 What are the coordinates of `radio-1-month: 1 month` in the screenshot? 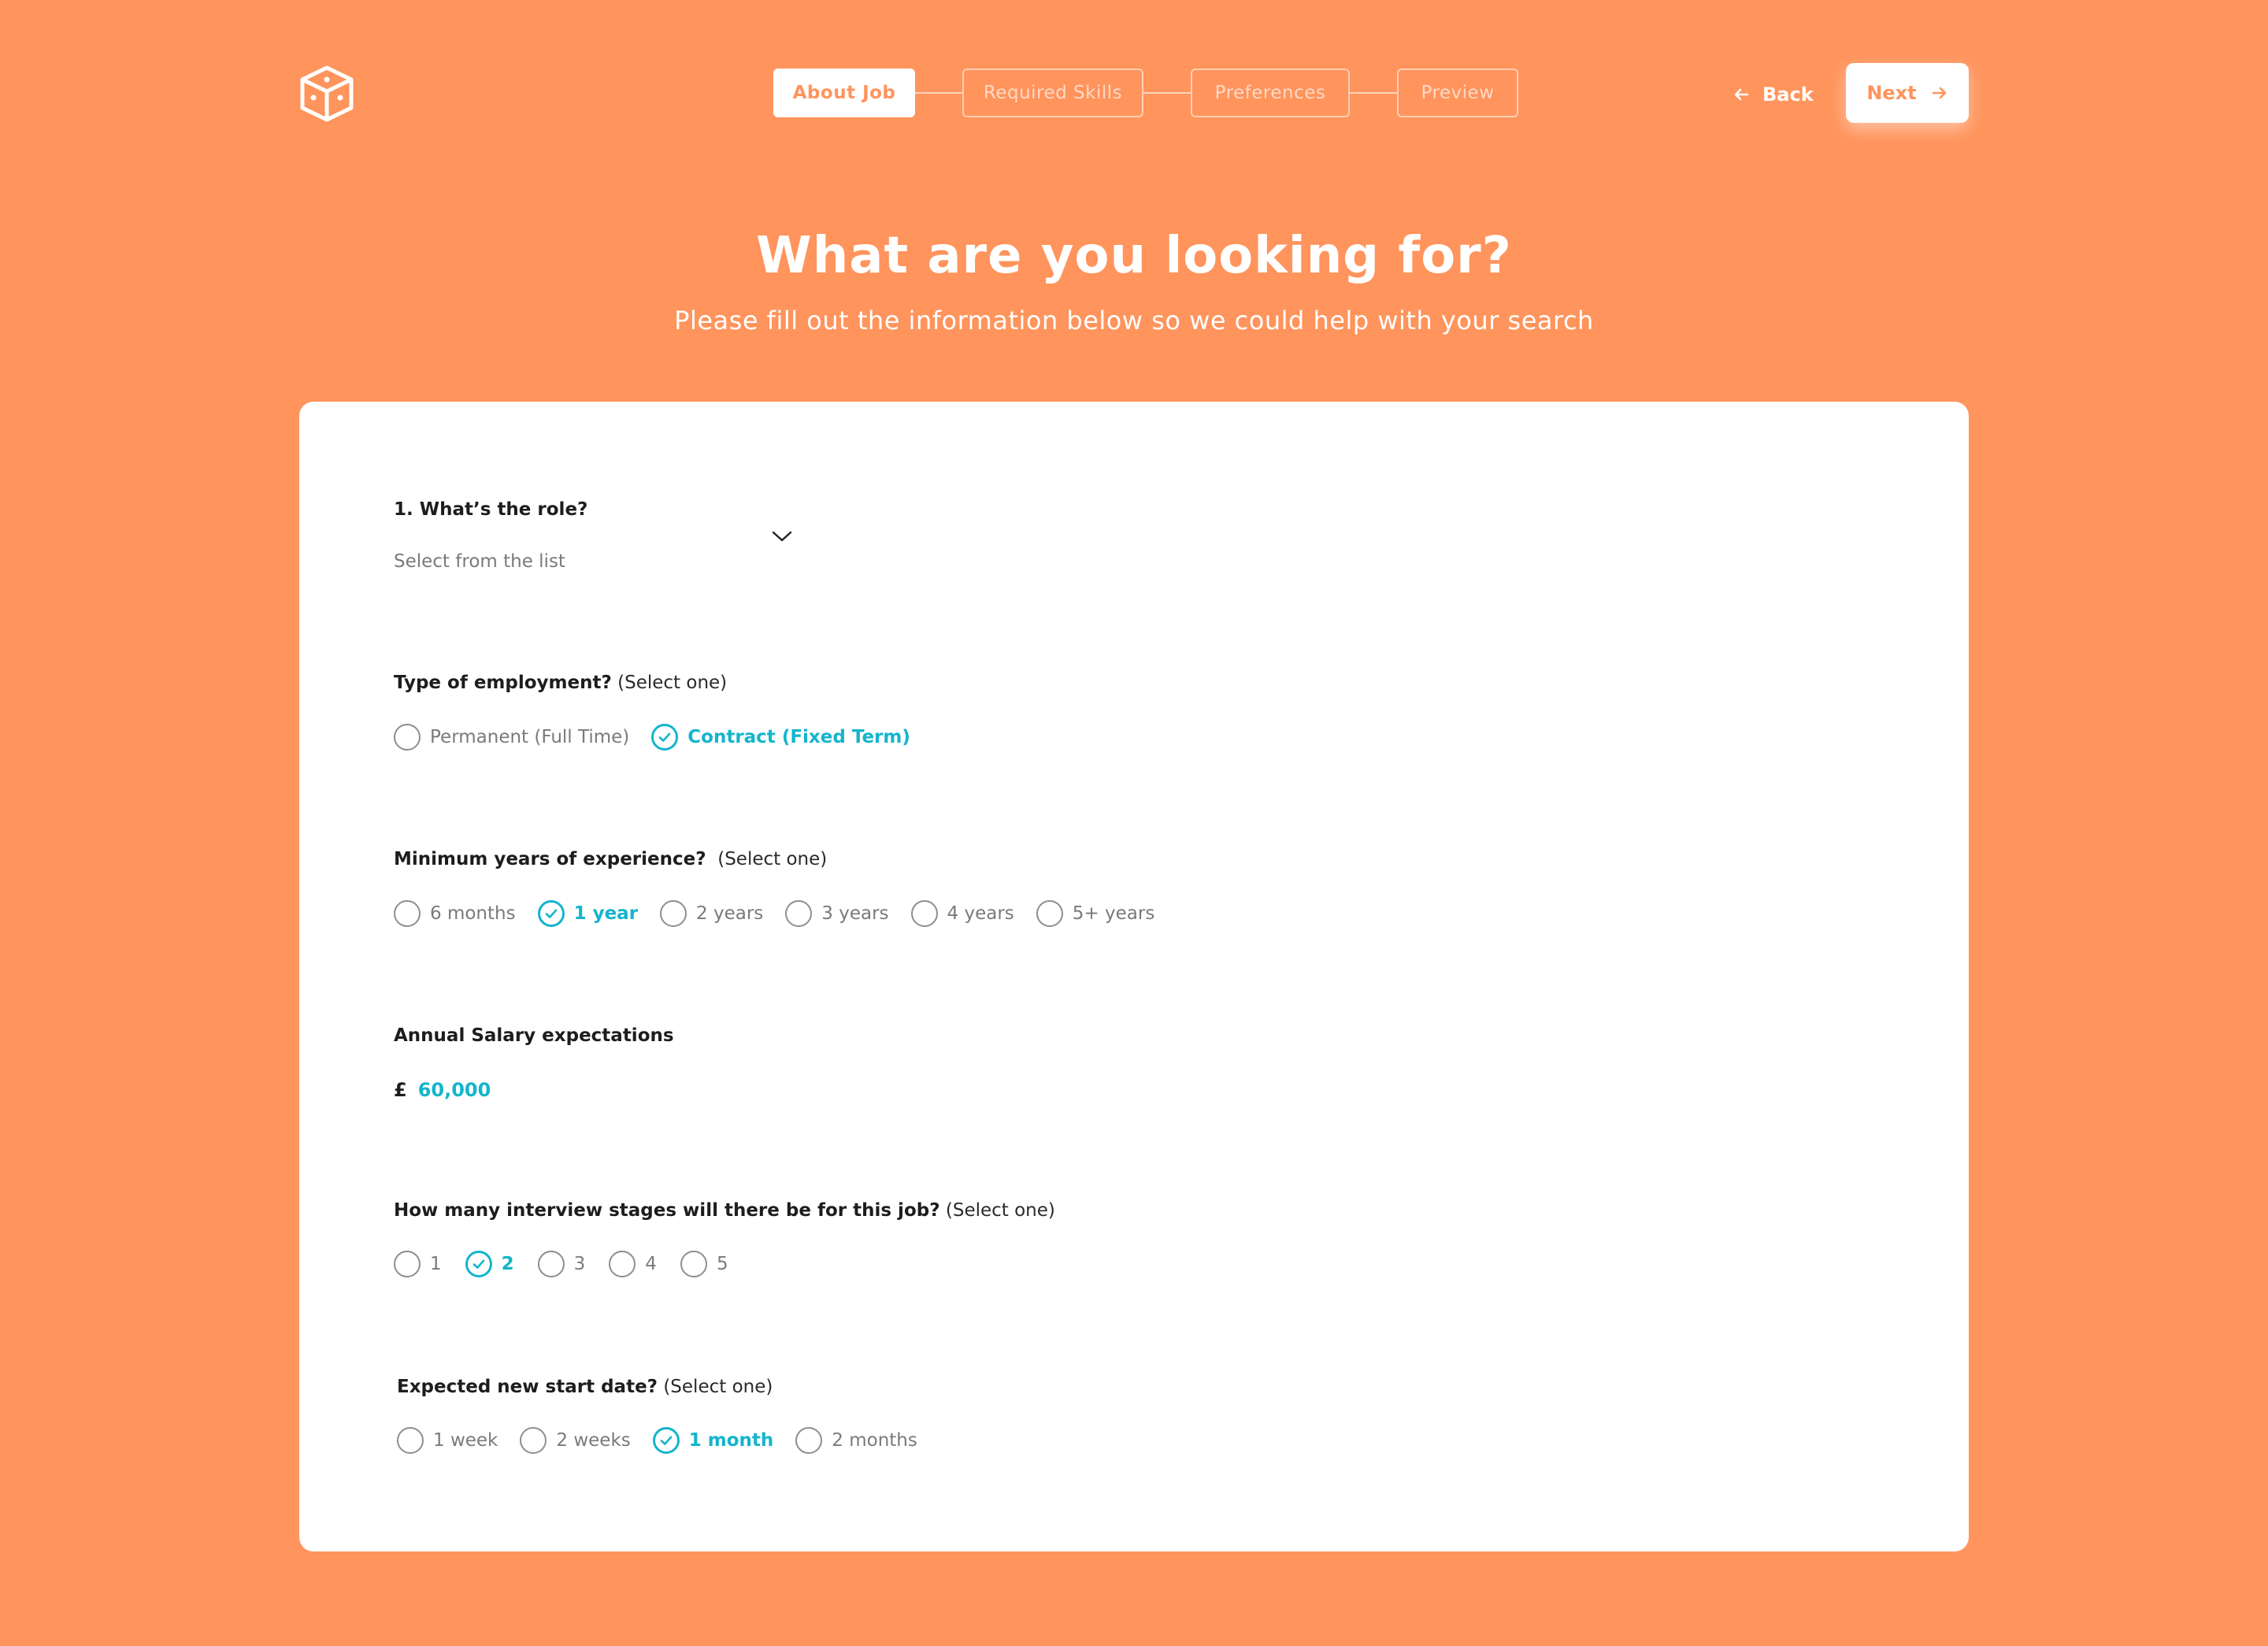 It's located at (712, 1441).